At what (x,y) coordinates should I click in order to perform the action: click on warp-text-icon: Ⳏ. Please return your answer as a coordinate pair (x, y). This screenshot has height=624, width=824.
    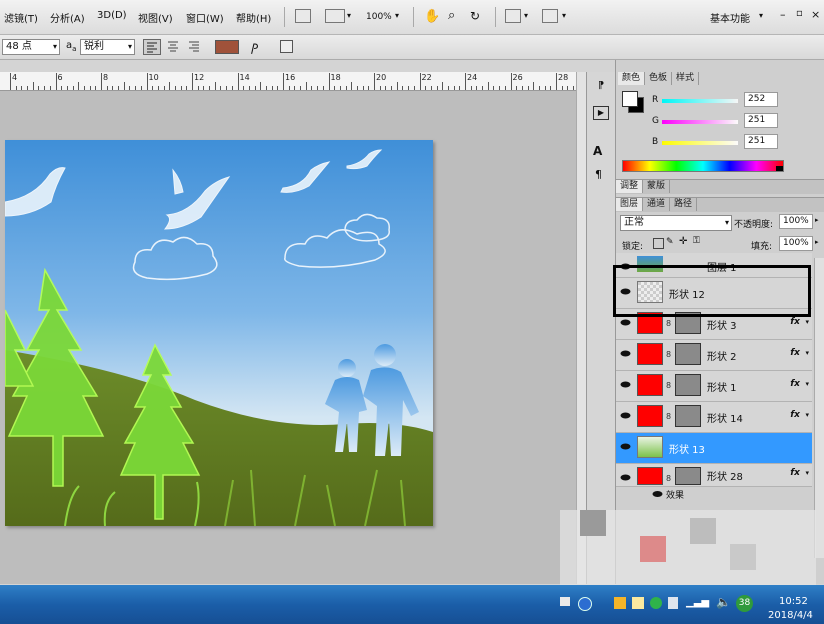
    Looking at the image, I should click on (254, 47).